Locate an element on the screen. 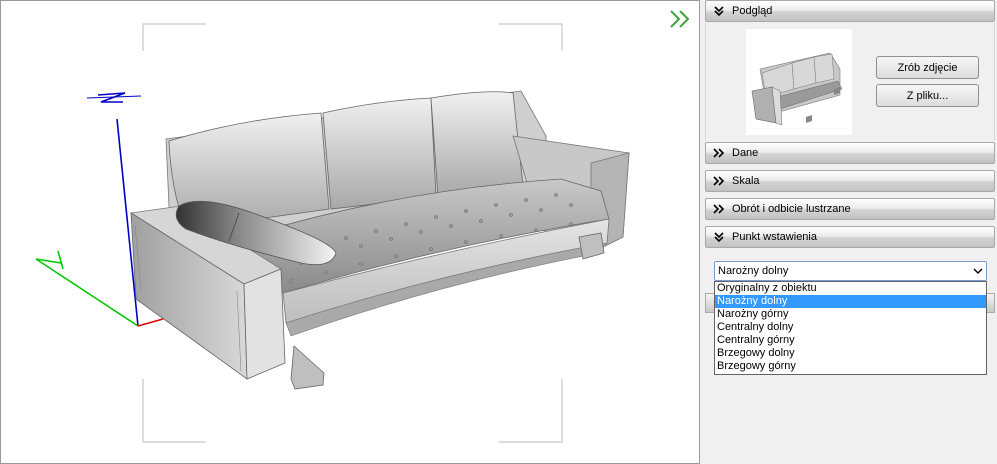 This screenshot has height=464, width=997. section-title: Dane is located at coordinates (745, 153).